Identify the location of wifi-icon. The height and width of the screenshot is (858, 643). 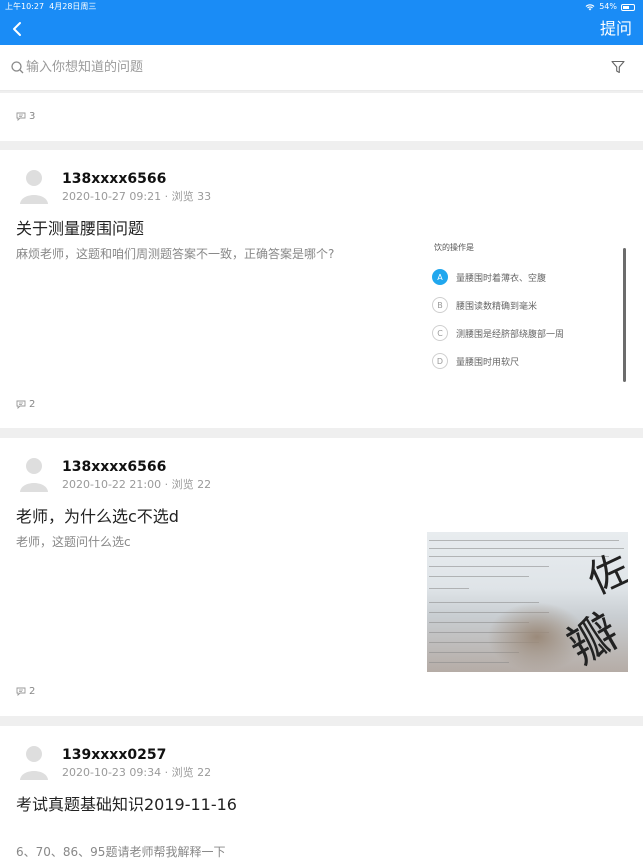
(590, 7).